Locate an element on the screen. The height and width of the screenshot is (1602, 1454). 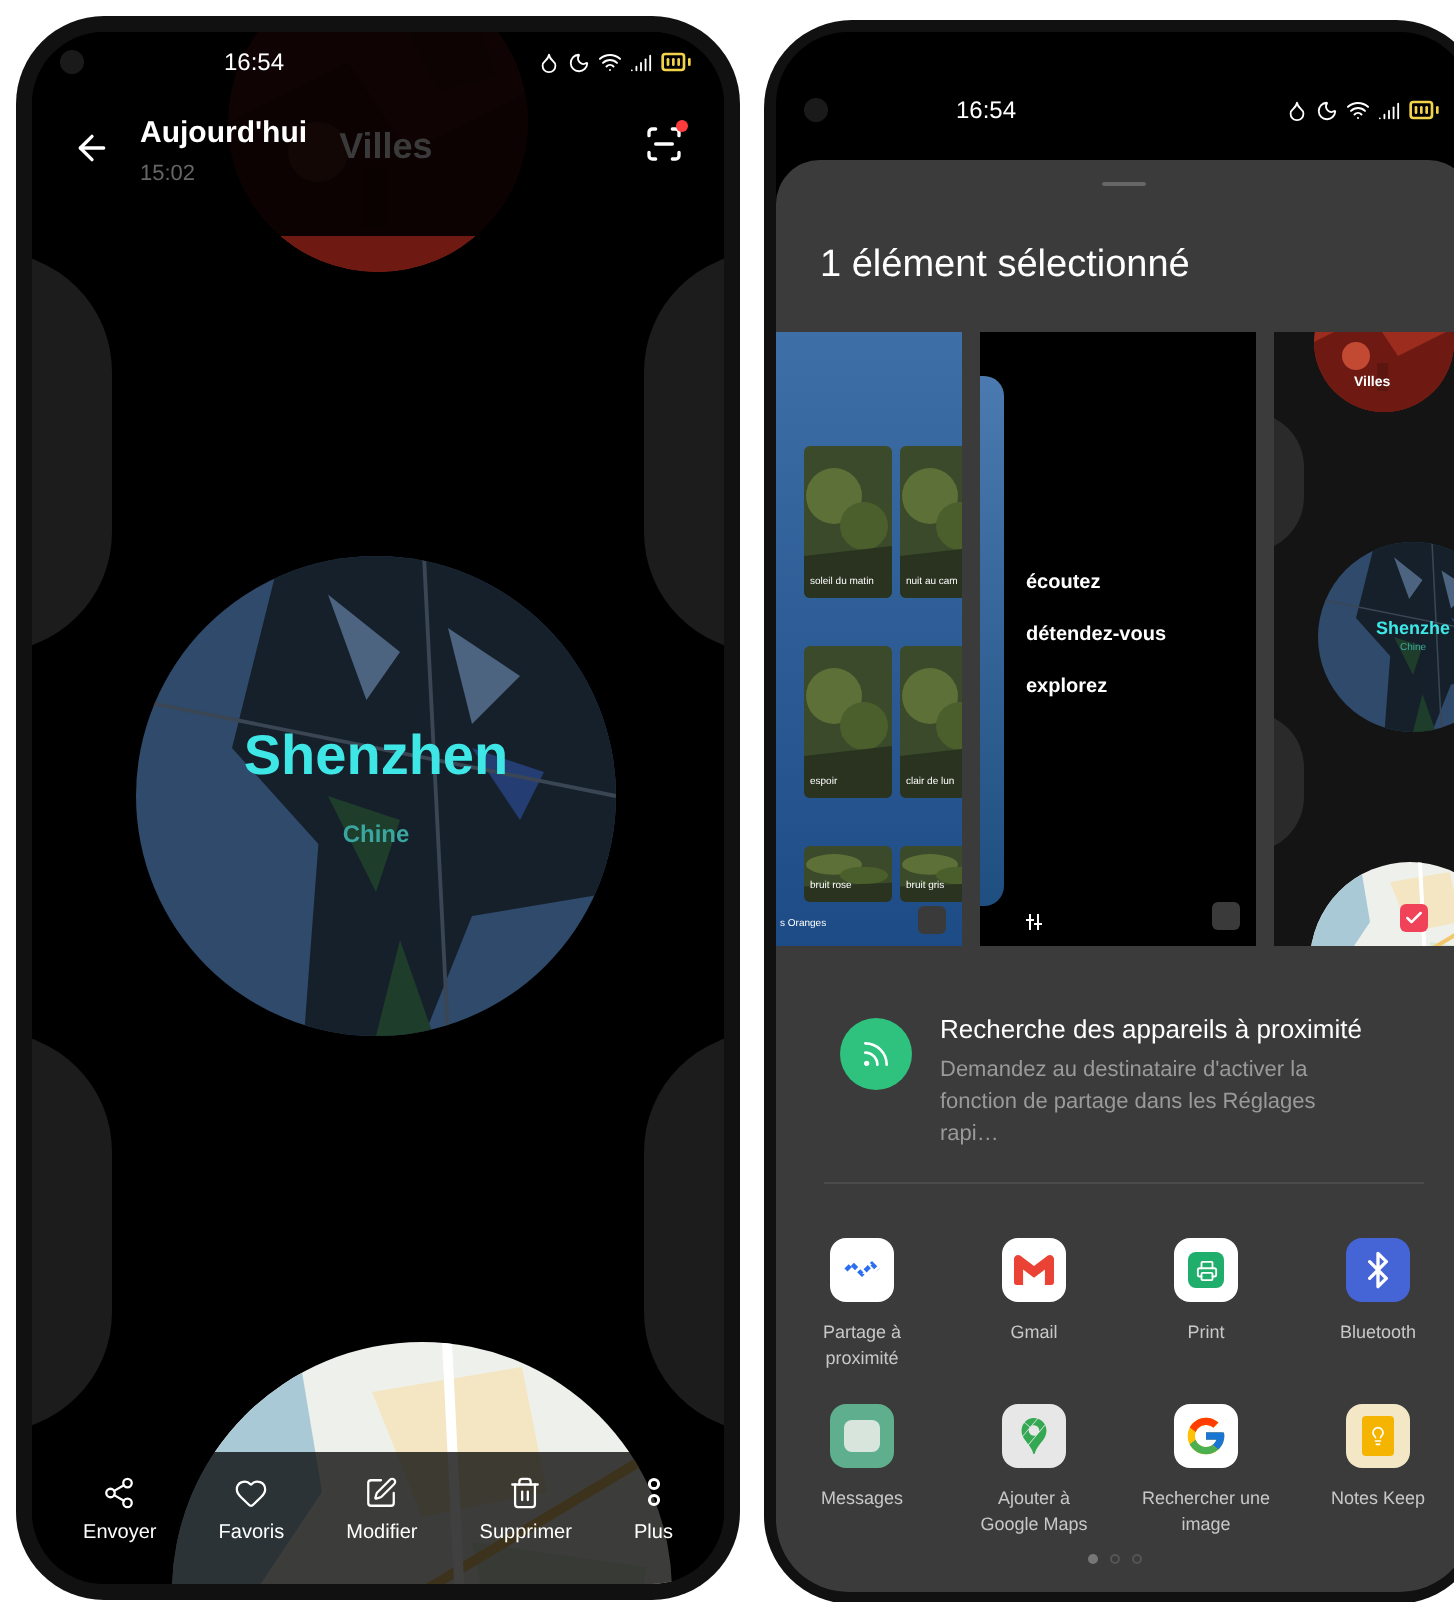
preview-text: explorez is located at coordinates (1068, 687).